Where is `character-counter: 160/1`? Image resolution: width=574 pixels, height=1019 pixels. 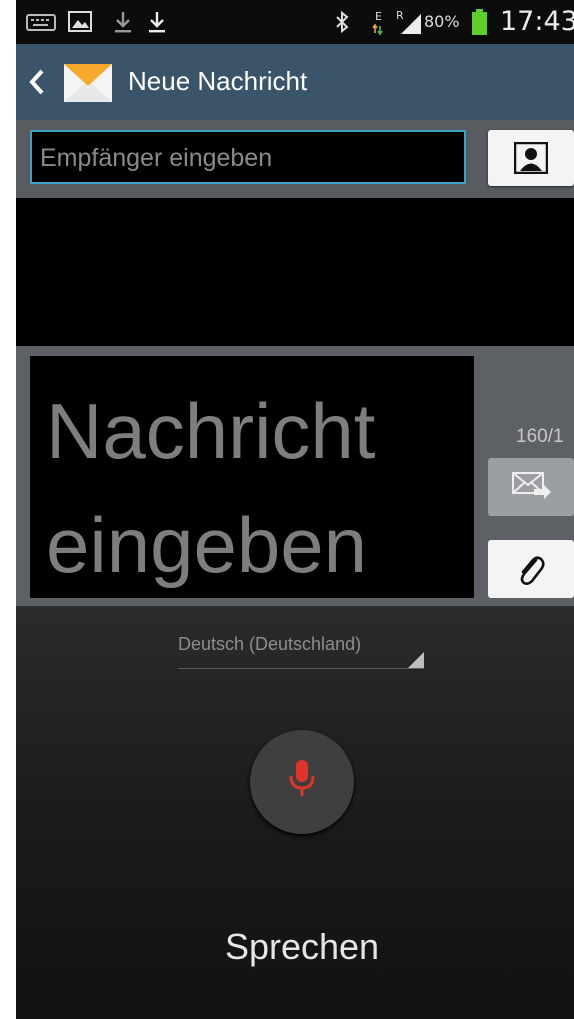 character-counter: 160/1 is located at coordinates (540, 436).